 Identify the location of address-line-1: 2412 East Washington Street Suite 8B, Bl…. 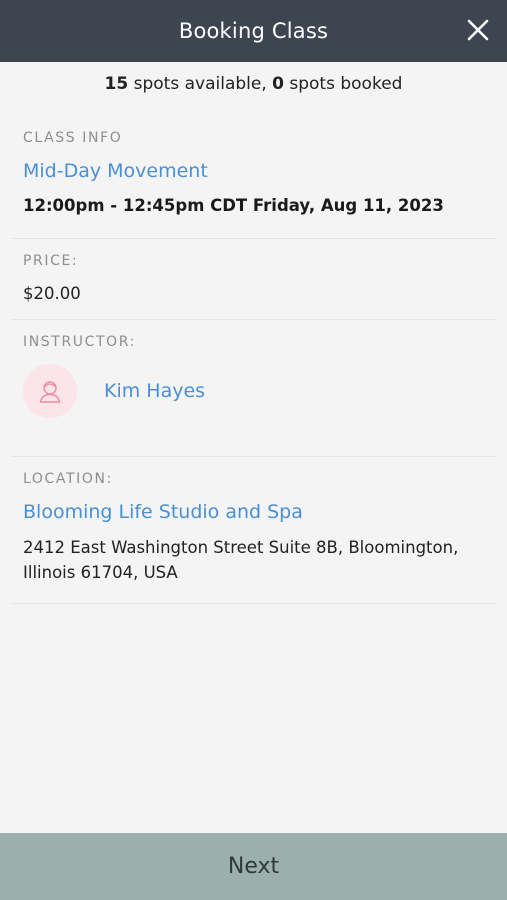
(241, 547).